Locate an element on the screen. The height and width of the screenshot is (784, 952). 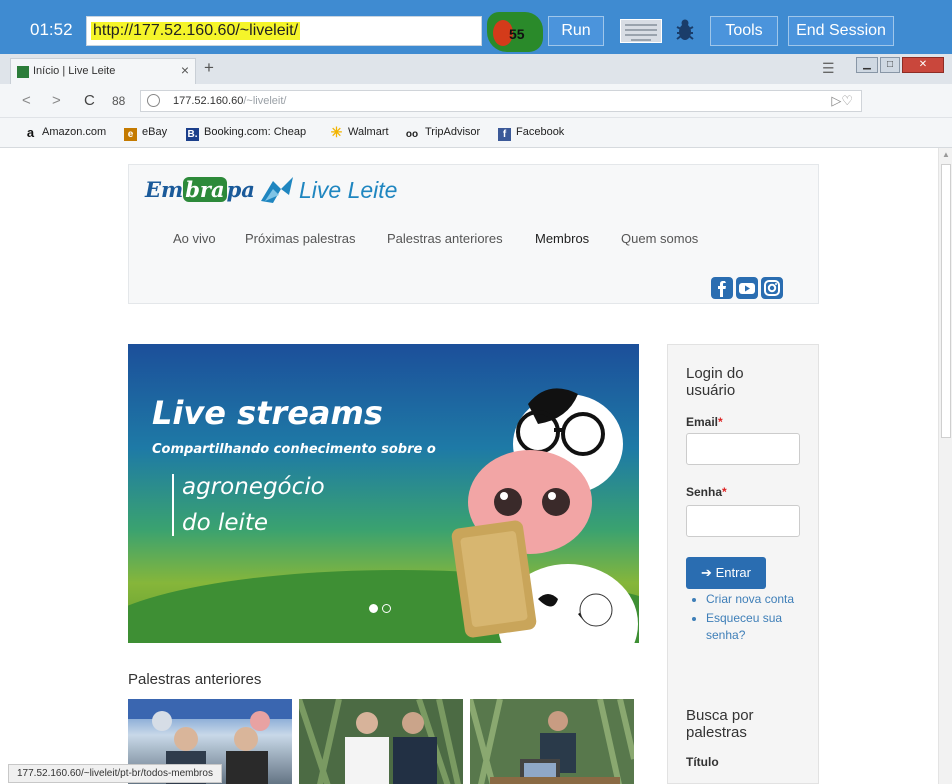
menu-ao-vivo: Ao vivo is located at coordinates (194, 238).